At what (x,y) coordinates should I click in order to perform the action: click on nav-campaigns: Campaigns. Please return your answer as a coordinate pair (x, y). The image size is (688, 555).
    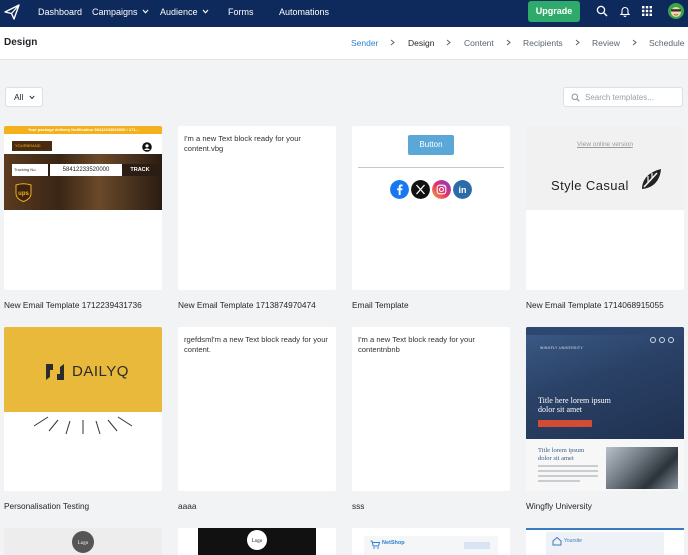
    Looking at the image, I should click on (120, 12).